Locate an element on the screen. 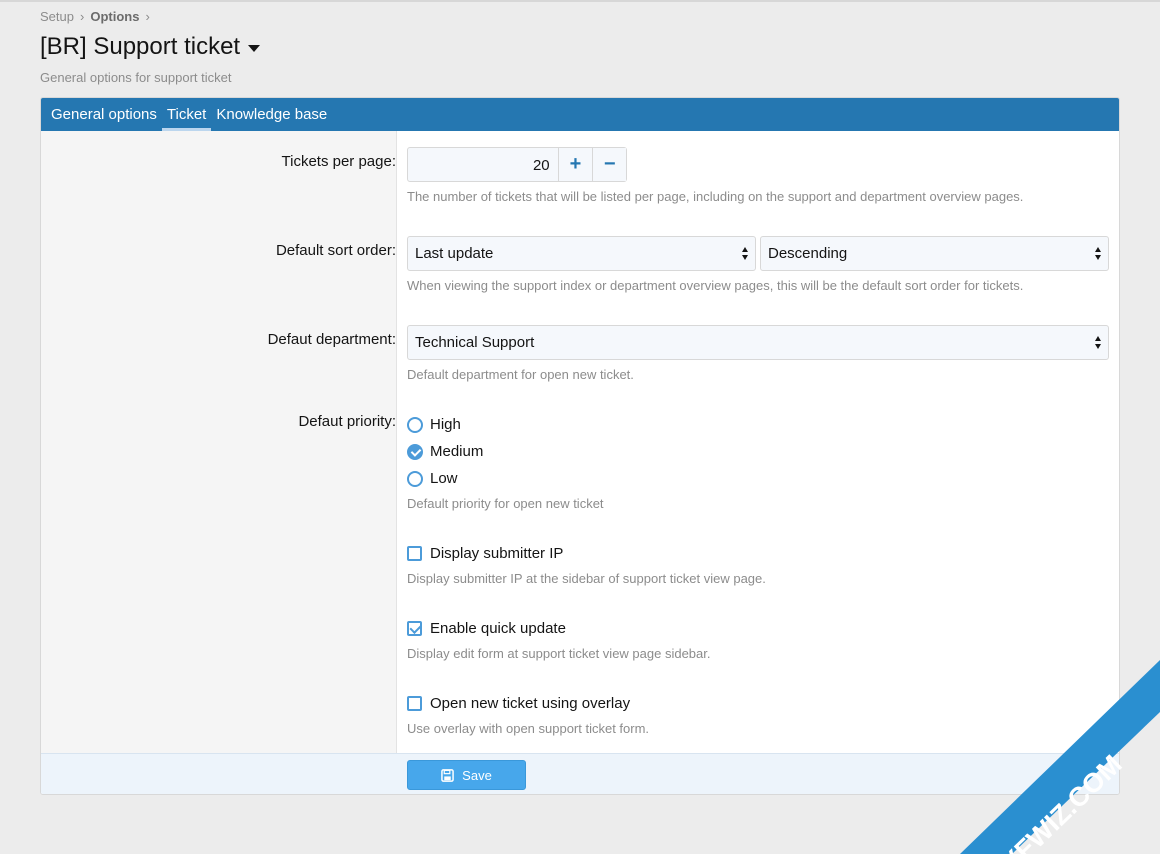 The image size is (1160, 854). page-description: General options for support ticket is located at coordinates (136, 77).